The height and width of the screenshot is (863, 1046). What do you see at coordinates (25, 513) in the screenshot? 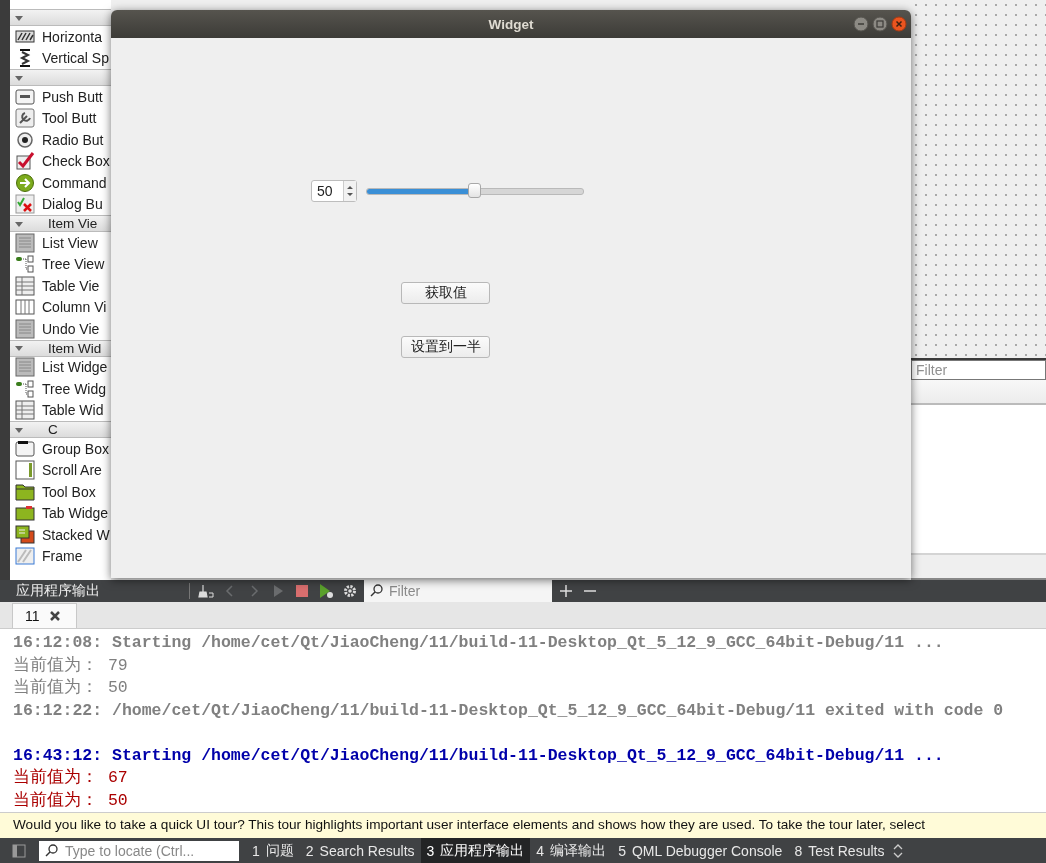
I see `tab-folder-icon` at bounding box center [25, 513].